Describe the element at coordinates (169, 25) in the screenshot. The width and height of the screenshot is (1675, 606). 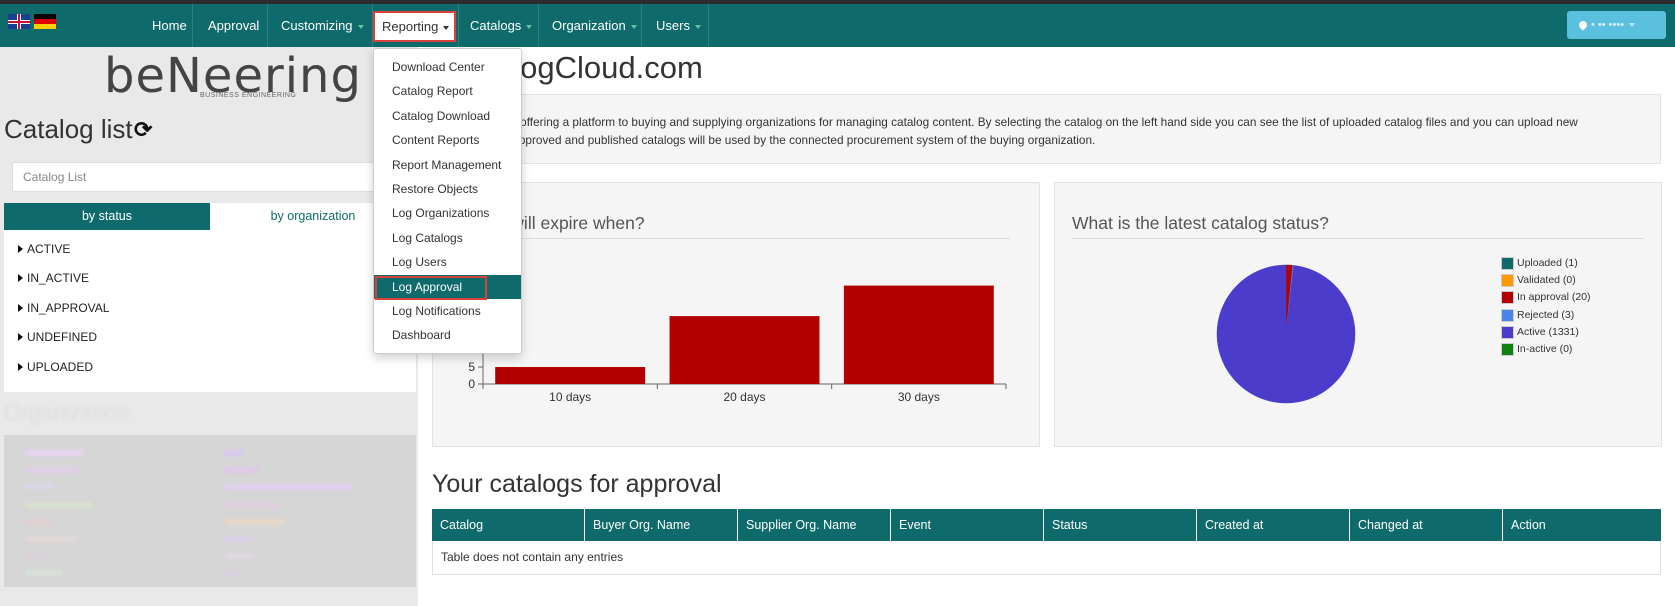
I see `nav-home: Home` at that location.